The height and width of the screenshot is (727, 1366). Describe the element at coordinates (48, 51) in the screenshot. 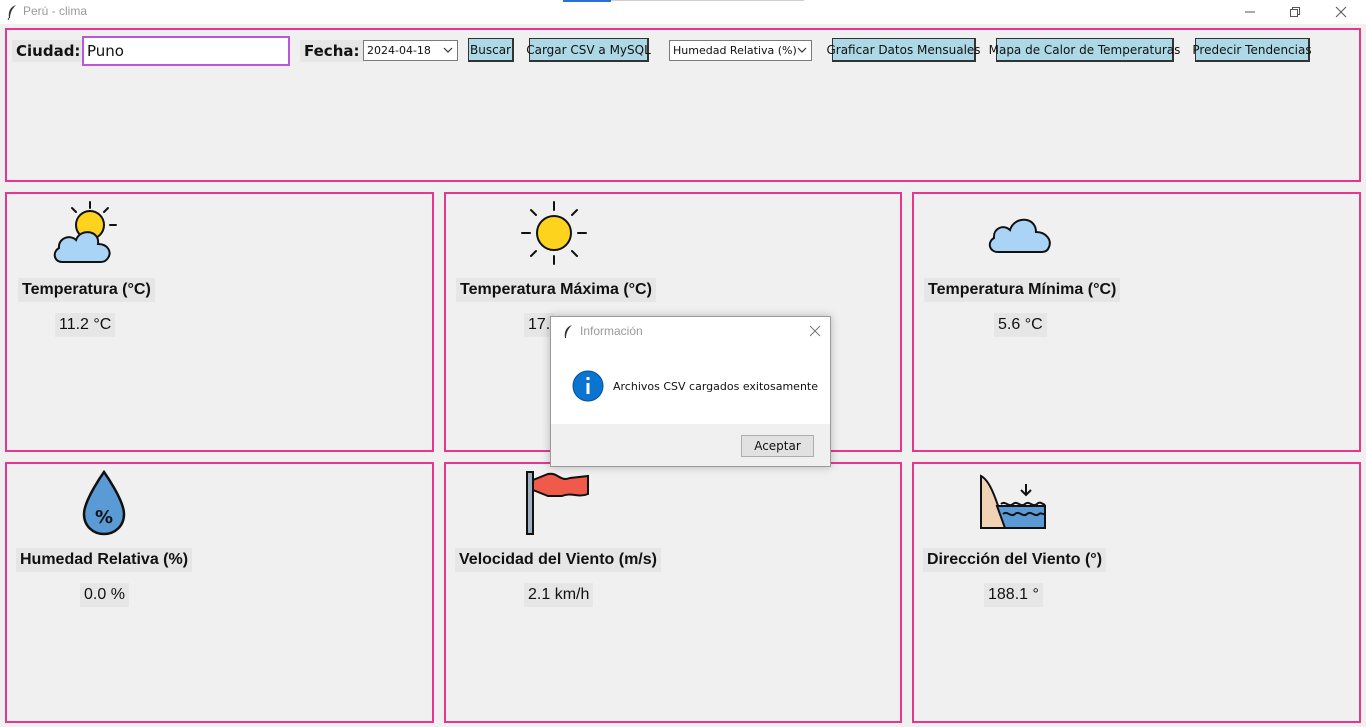

I see `city-label: Ciudad:` at that location.